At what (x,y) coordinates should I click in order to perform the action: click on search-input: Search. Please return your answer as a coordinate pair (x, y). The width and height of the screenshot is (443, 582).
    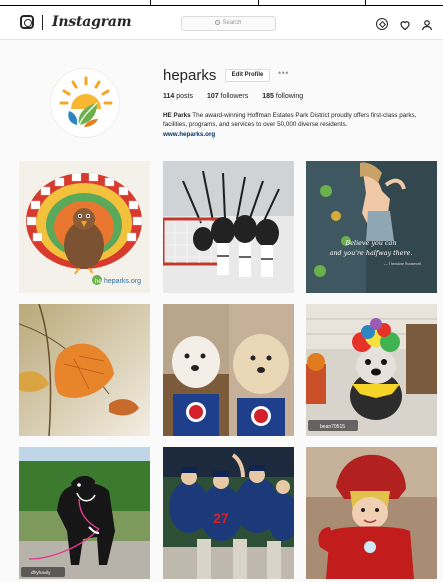
    Looking at the image, I should click on (228, 23).